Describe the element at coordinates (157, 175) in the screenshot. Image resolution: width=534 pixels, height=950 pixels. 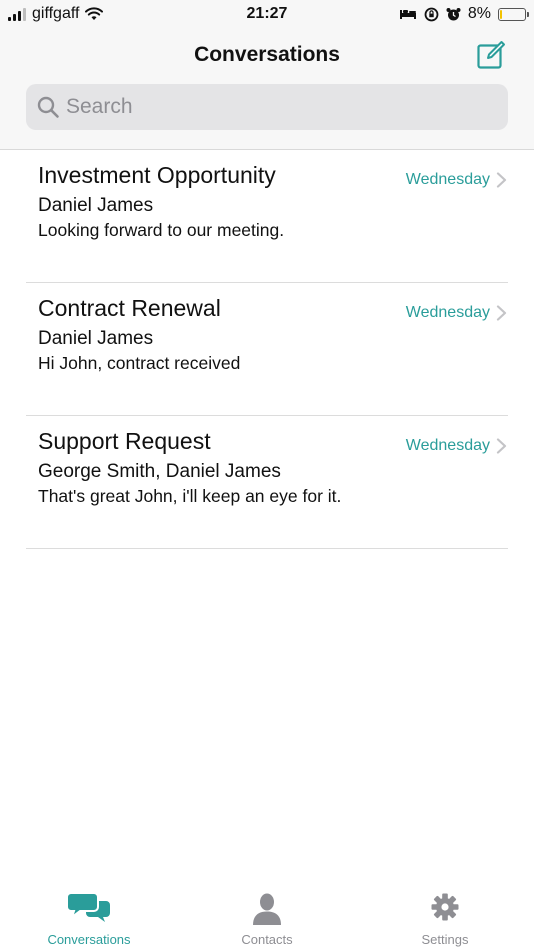
I see `conversation-title: Investment Opportunity` at that location.